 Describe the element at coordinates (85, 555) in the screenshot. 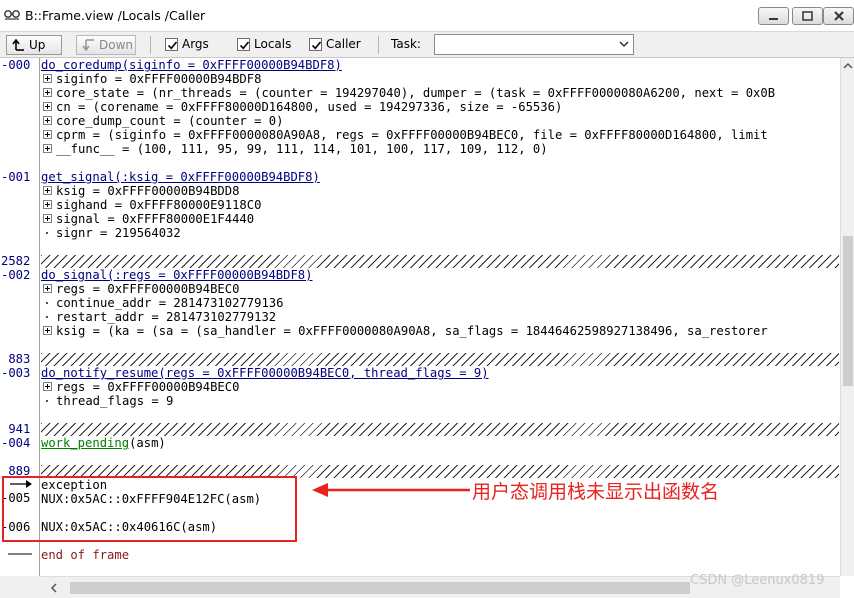

I see `end-of-frame: end of frame` at that location.